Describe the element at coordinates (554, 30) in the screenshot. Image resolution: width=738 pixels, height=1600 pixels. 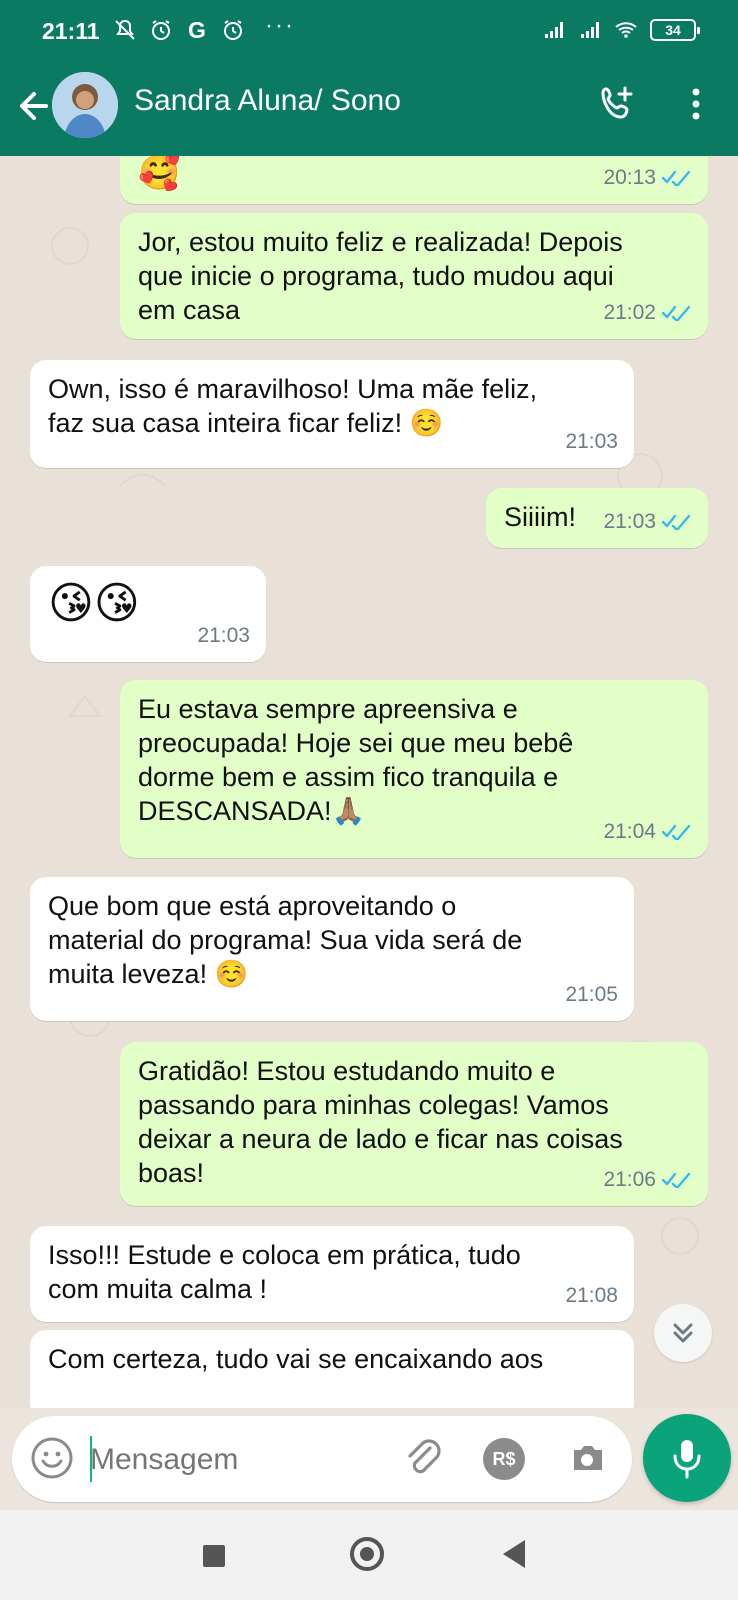
I see `signal-icon` at that location.